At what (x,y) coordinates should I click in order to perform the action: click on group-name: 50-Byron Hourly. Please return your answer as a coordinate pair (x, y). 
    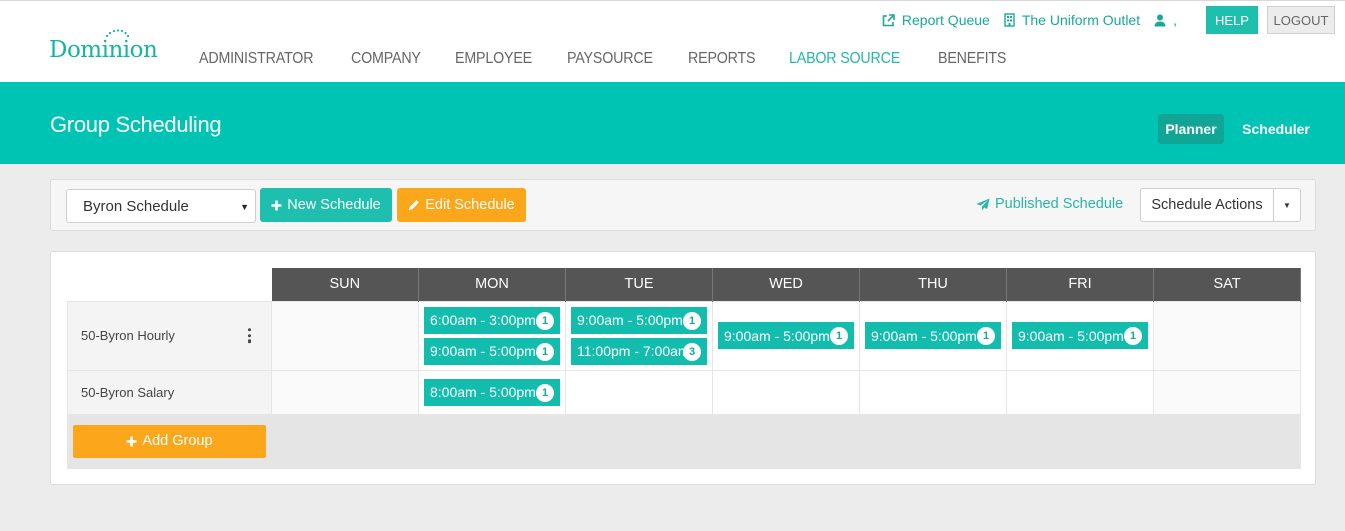
    Looking at the image, I should click on (128, 335).